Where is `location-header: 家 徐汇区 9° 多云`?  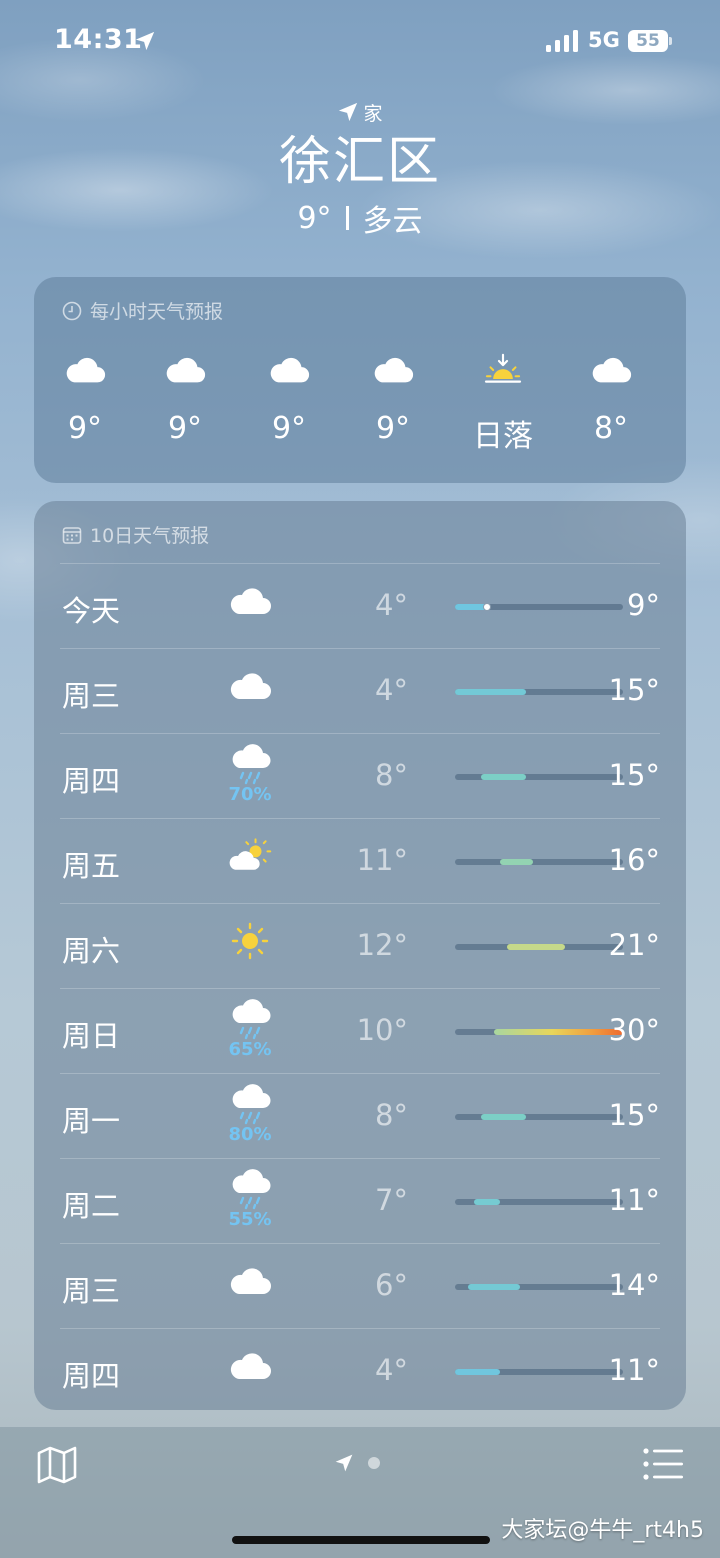 location-header: 家 徐汇区 9° 多云 is located at coordinates (360, 169).